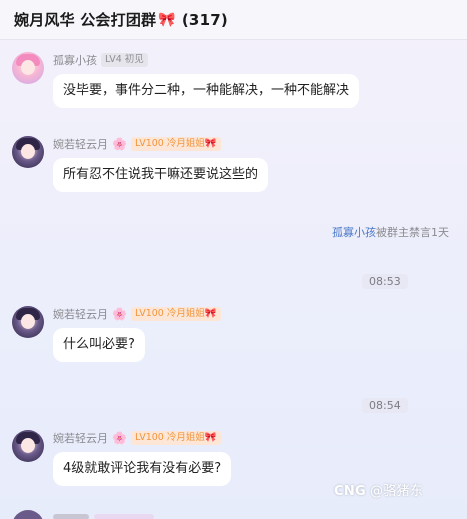  I want to click on timestamp: 08:53, so click(385, 281).